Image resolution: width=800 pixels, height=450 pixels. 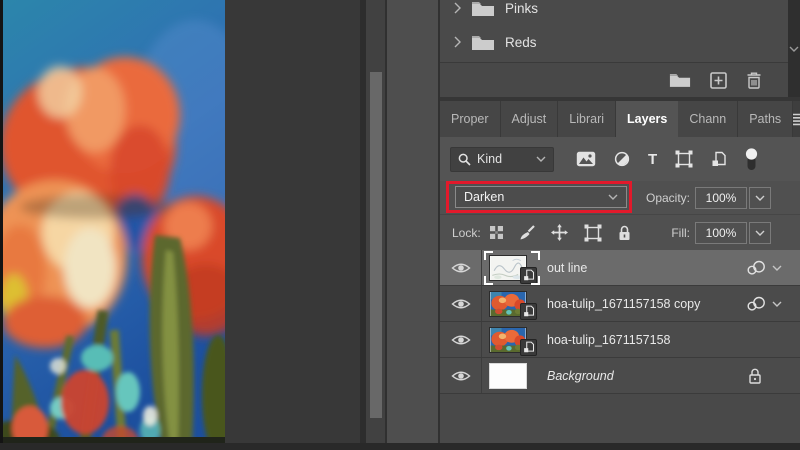 What do you see at coordinates (708, 119) in the screenshot?
I see `tab-channels: Chann` at bounding box center [708, 119].